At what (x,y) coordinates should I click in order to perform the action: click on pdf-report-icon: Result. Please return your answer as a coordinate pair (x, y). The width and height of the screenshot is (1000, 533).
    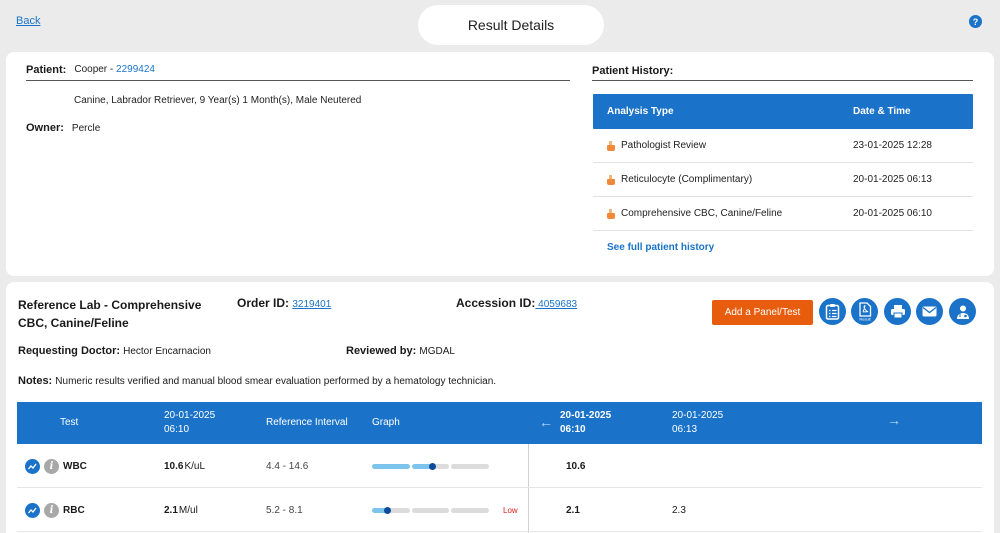
    Looking at the image, I should click on (864, 311).